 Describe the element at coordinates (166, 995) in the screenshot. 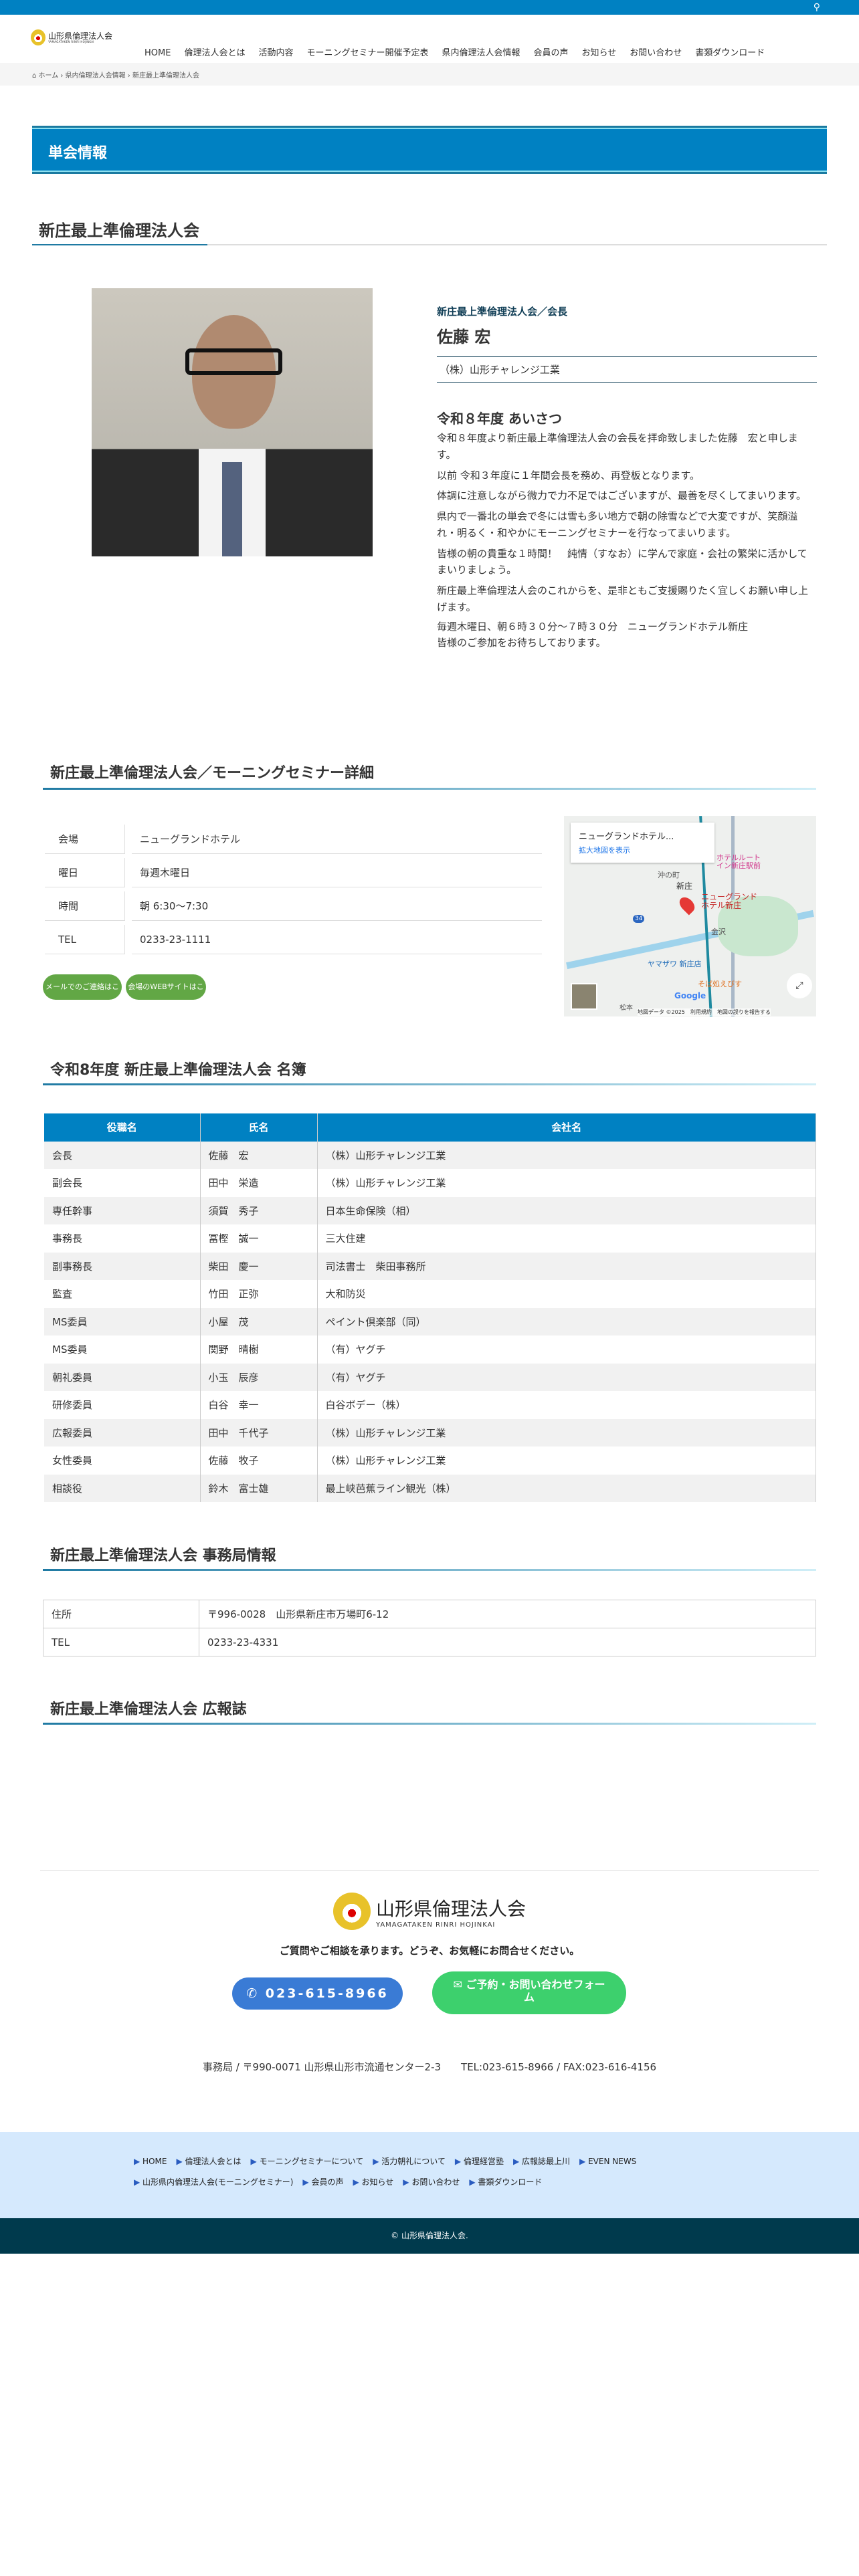

I see `venue-website-button: 会場のWEBサイトはこちら` at that location.